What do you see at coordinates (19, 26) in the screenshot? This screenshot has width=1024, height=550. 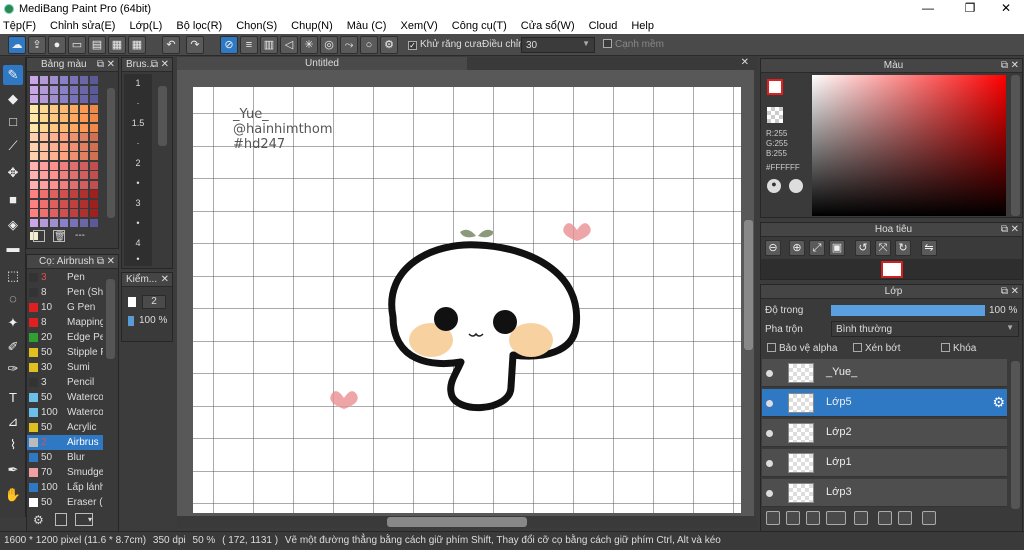 I see `menu-file: Tệp(F)` at bounding box center [19, 26].